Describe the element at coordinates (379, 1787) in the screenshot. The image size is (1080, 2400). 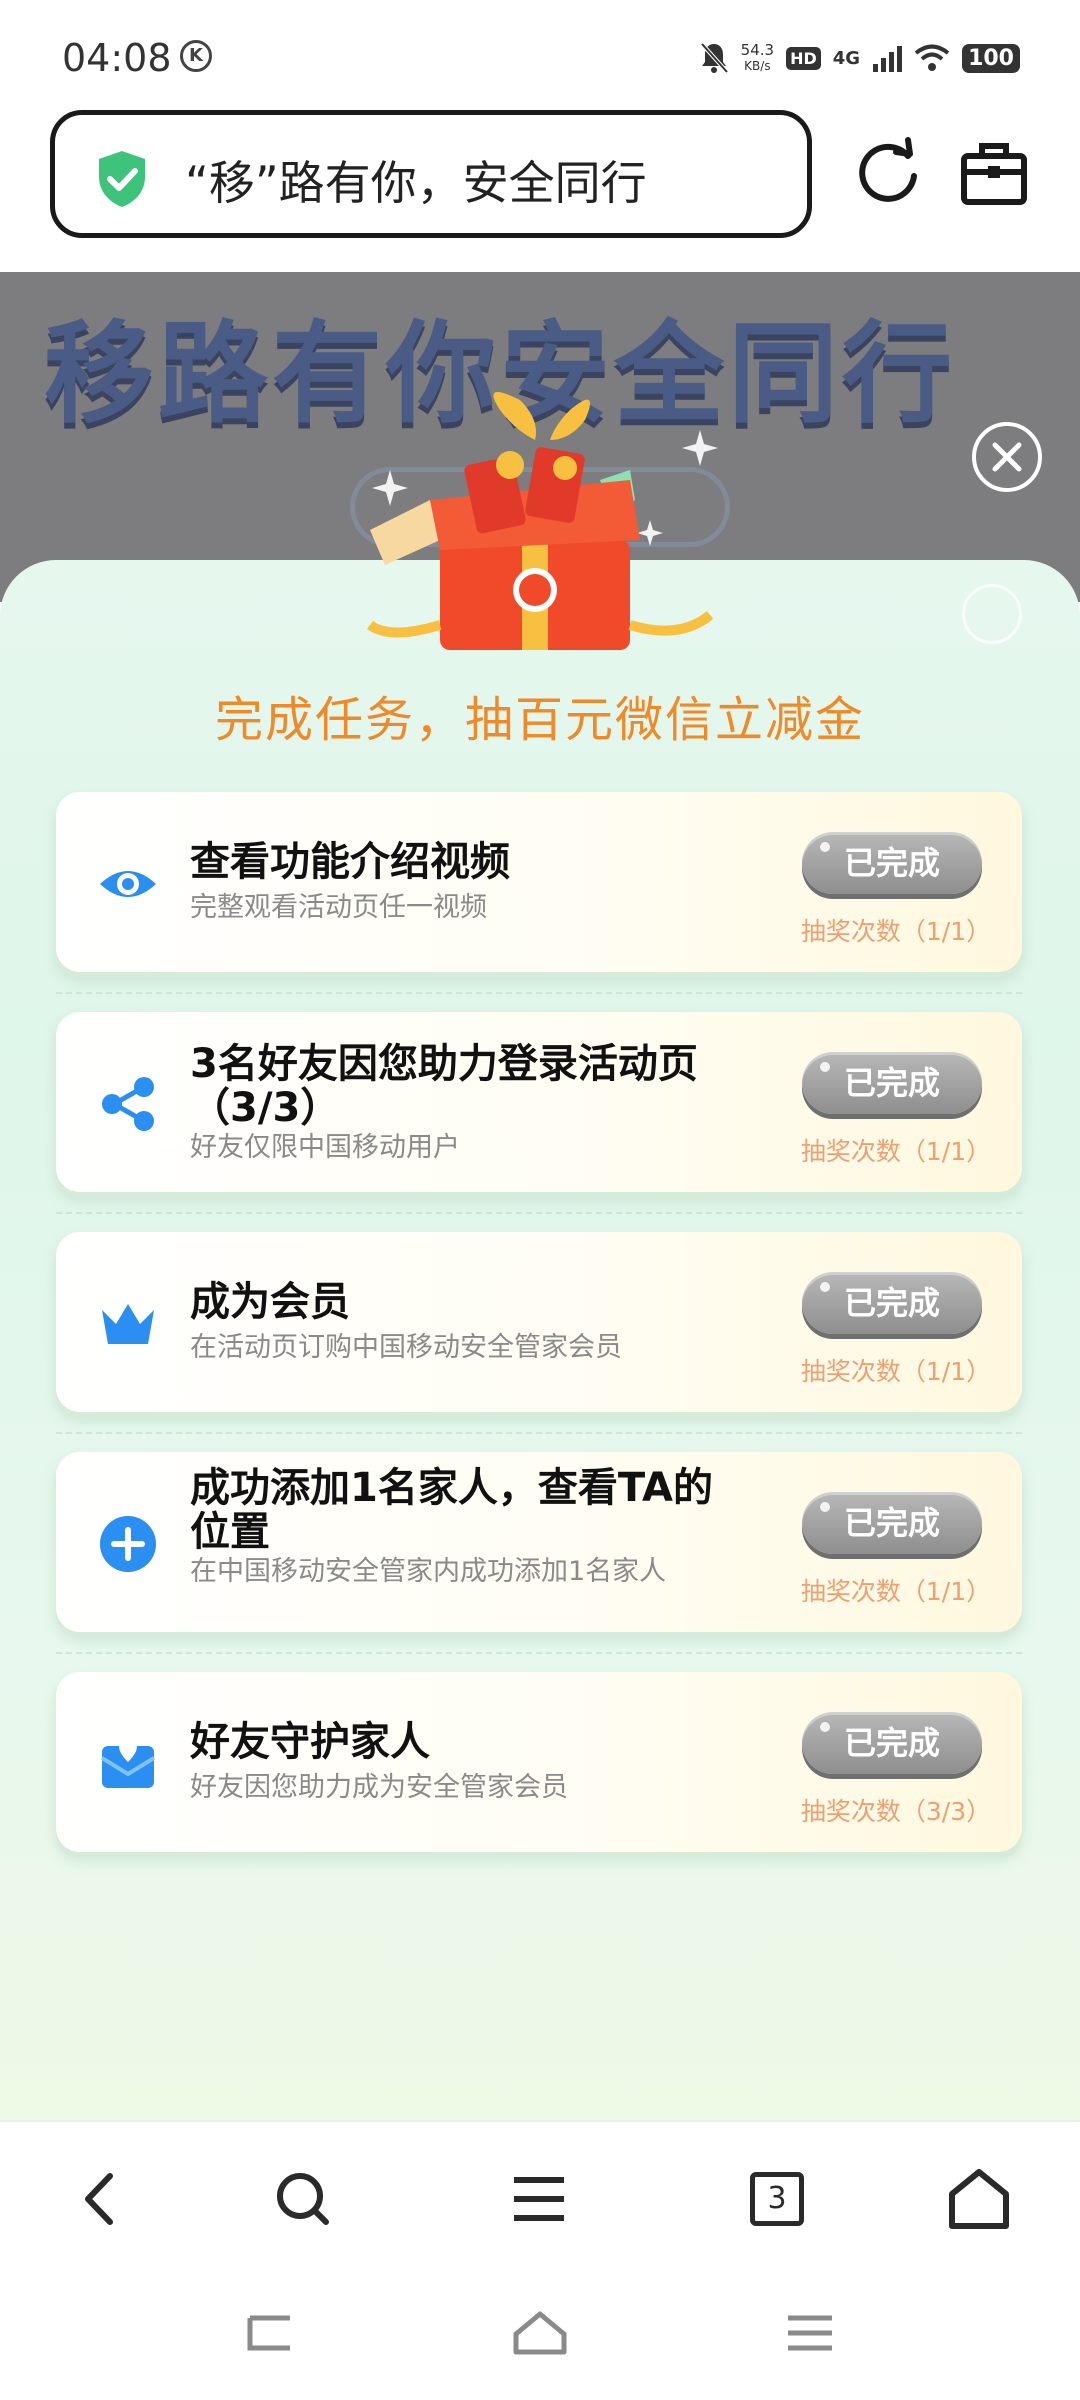
I see `task-description: 好友因您助力成为安全管家会员` at that location.